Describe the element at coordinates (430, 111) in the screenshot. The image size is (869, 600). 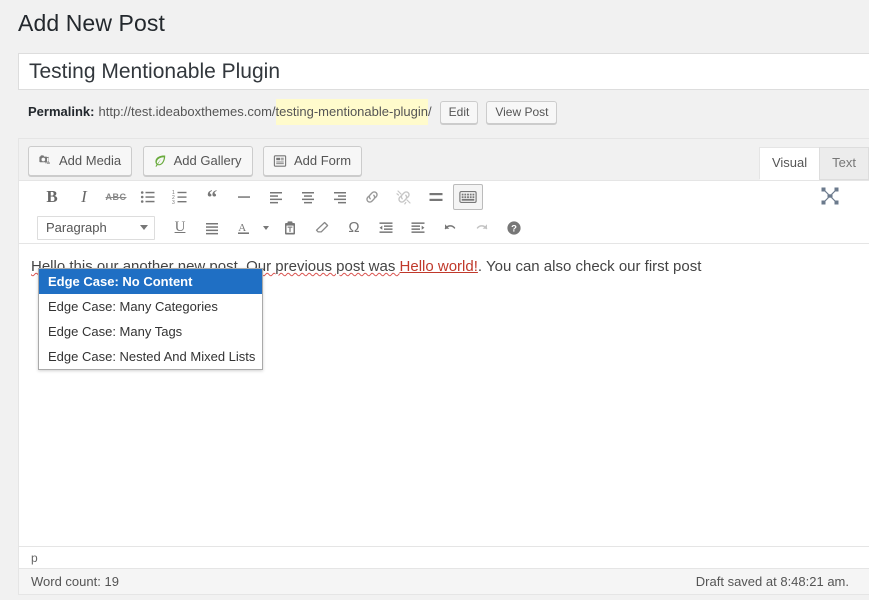
I see `permalink-trailing-slash: /` at that location.